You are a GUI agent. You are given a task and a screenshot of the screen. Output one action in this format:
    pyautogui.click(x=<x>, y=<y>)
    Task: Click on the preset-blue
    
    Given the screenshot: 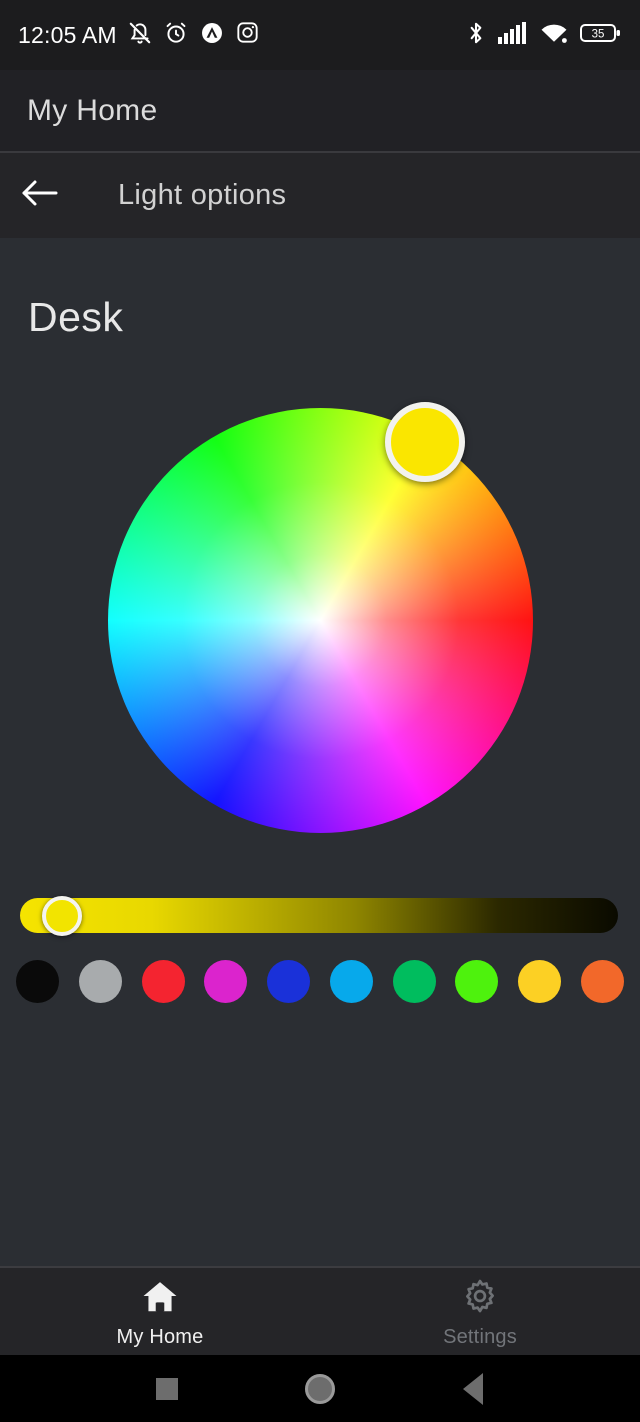 What is the action you would take?
    pyautogui.click(x=289, y=981)
    